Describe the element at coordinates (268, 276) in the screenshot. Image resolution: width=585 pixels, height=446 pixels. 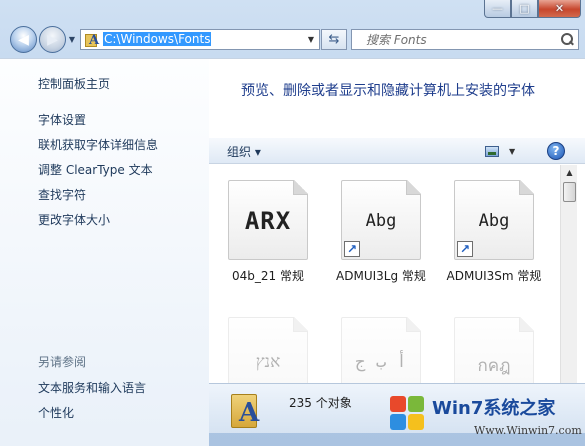
I see `font-name: 04b_21 常规` at that location.